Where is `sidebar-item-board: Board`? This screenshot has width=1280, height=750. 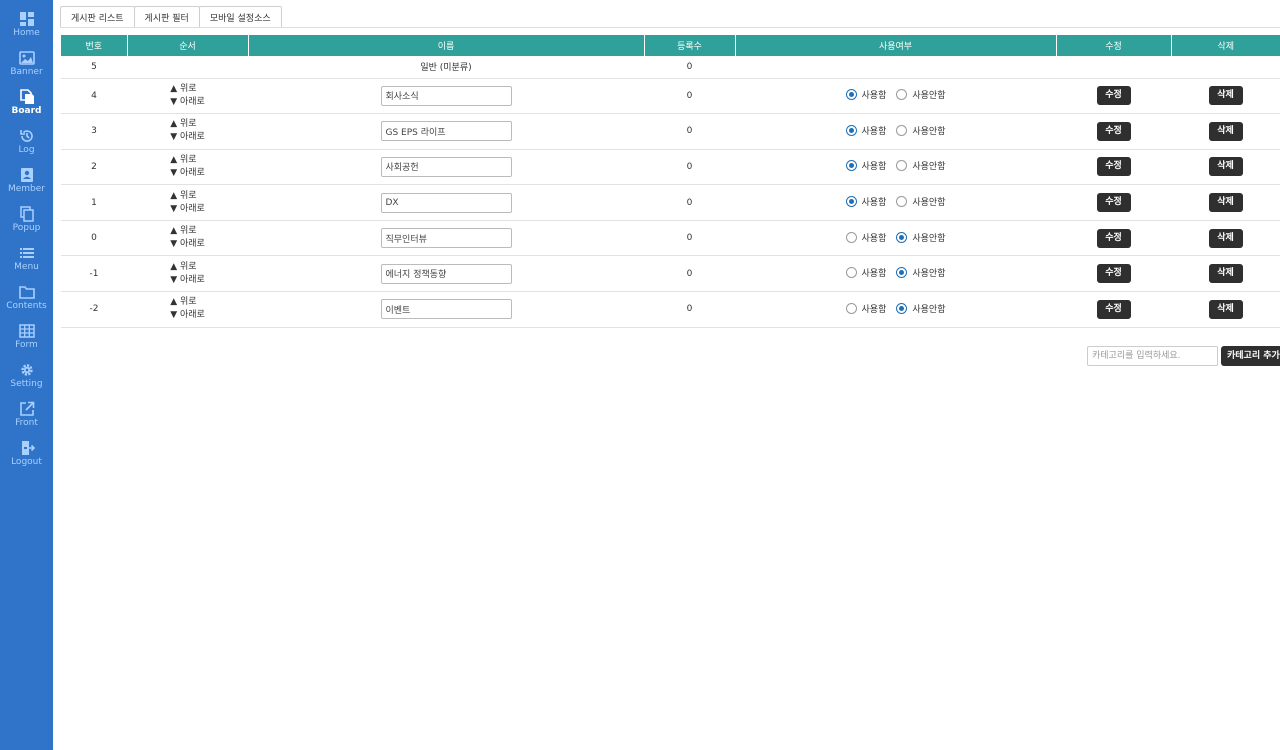
sidebar-item-board: Board is located at coordinates (26, 103).